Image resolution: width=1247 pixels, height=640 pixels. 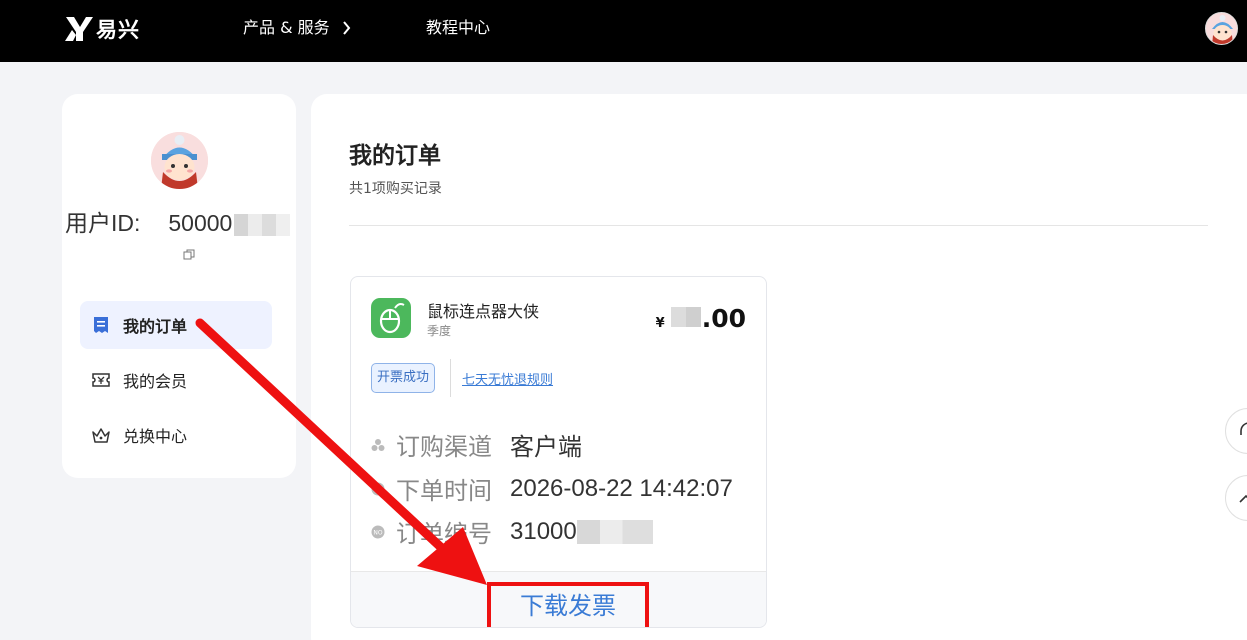 What do you see at coordinates (444, 447) in the screenshot?
I see `channel-label: 订购渠道` at bounding box center [444, 447].